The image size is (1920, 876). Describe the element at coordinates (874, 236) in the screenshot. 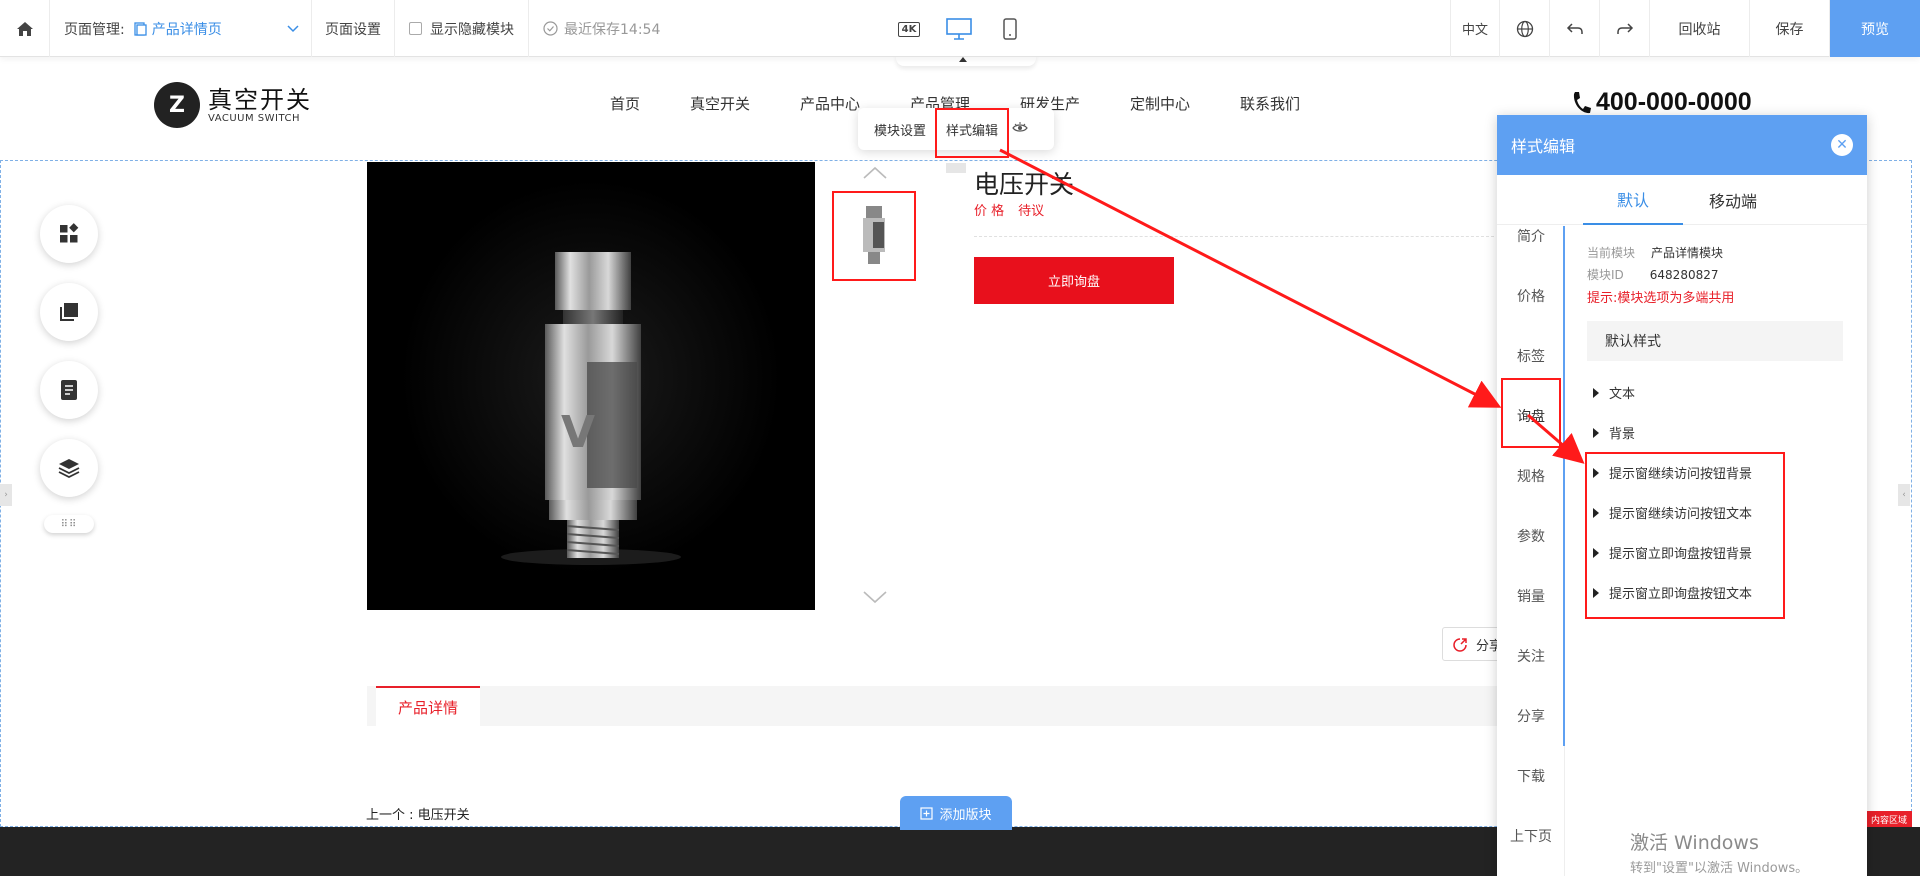

I see `annotation-box-thumbnail` at that location.